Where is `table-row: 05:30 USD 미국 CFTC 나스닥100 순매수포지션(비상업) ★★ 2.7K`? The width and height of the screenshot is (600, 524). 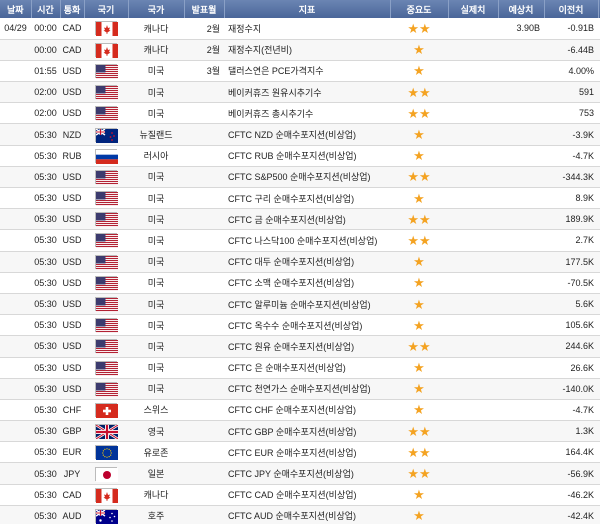 table-row: 05:30 USD 미국 CFTC 나스닥100 순매수포지션(비상업) ★★ 2.7K is located at coordinates (300, 240).